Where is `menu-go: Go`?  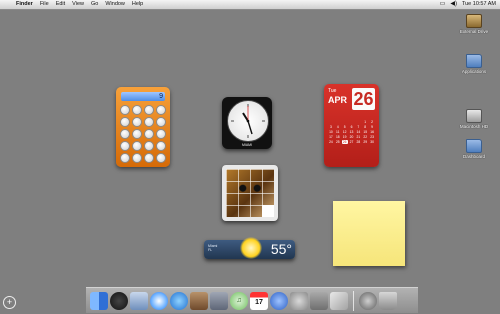
menu-go: Go is located at coordinates (94, 4).